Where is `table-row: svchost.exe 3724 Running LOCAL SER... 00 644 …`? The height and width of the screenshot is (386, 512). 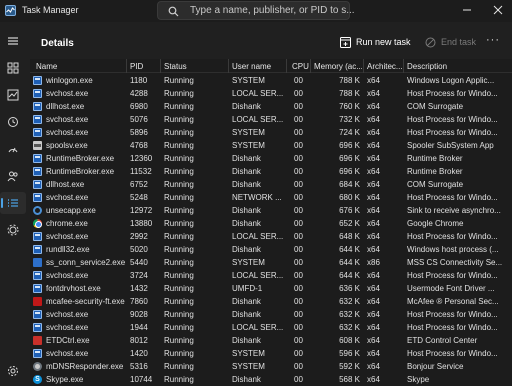 table-row: svchost.exe 3724 Running LOCAL SER... 00 644 … is located at coordinates (271, 275).